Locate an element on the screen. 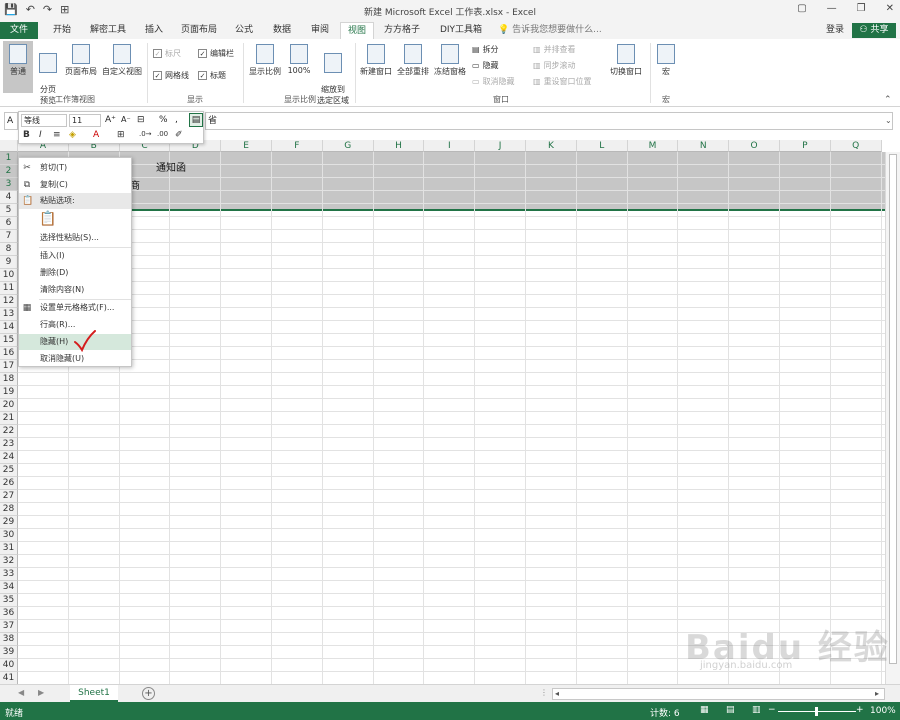  row-header-19: 19 is located at coordinates (9, 392).